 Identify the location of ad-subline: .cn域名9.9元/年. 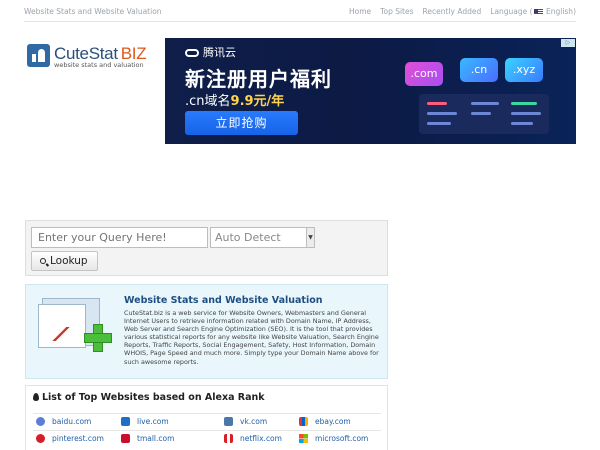
(234, 99).